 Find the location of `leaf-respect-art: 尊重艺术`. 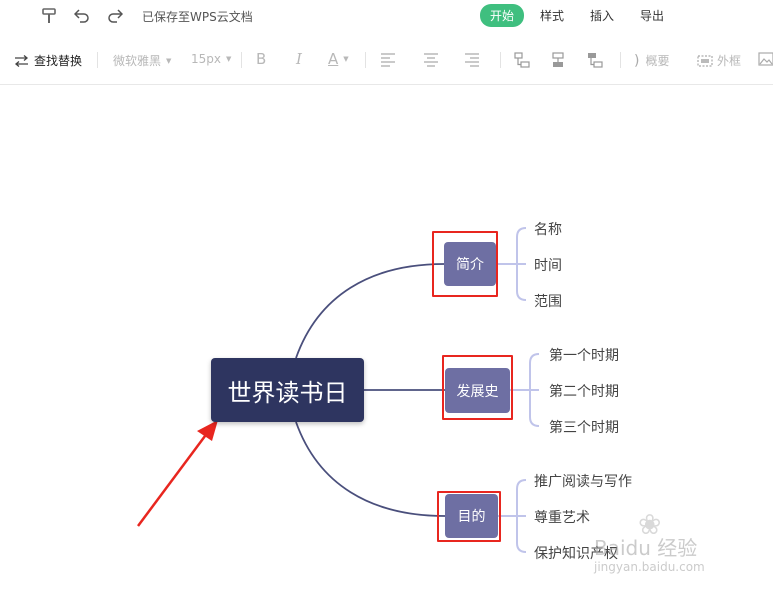

leaf-respect-art: 尊重艺术 is located at coordinates (562, 517).